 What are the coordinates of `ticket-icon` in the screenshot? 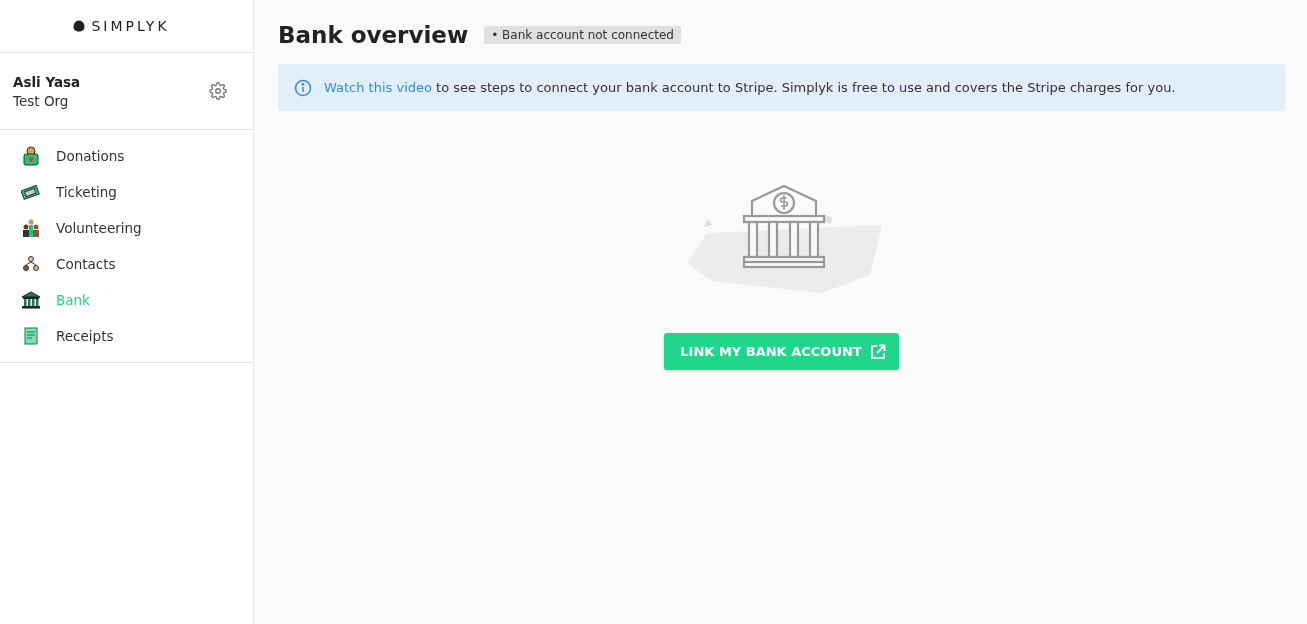 It's located at (31, 192).